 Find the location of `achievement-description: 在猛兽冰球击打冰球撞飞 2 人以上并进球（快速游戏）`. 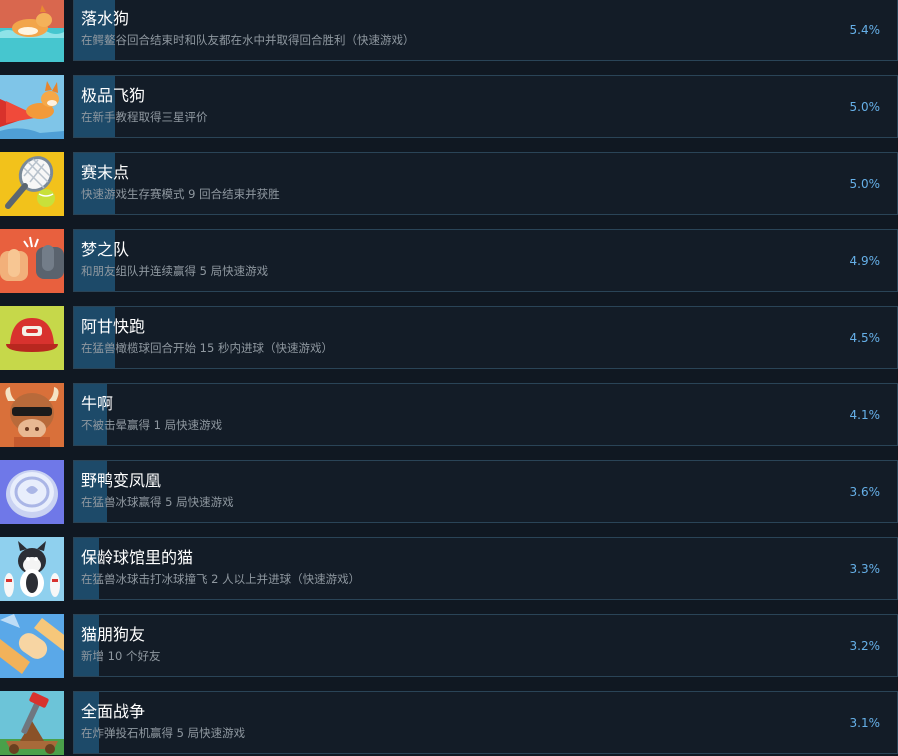

achievement-description: 在猛兽冰球击打冰球撞飞 2 人以上并进球（快速游戏） is located at coordinates (221, 579).